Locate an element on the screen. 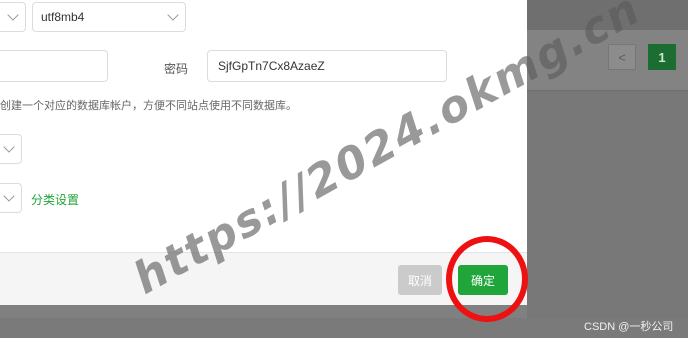  password-input: SjfGpTn7Cx8AzaeZ is located at coordinates (327, 66).